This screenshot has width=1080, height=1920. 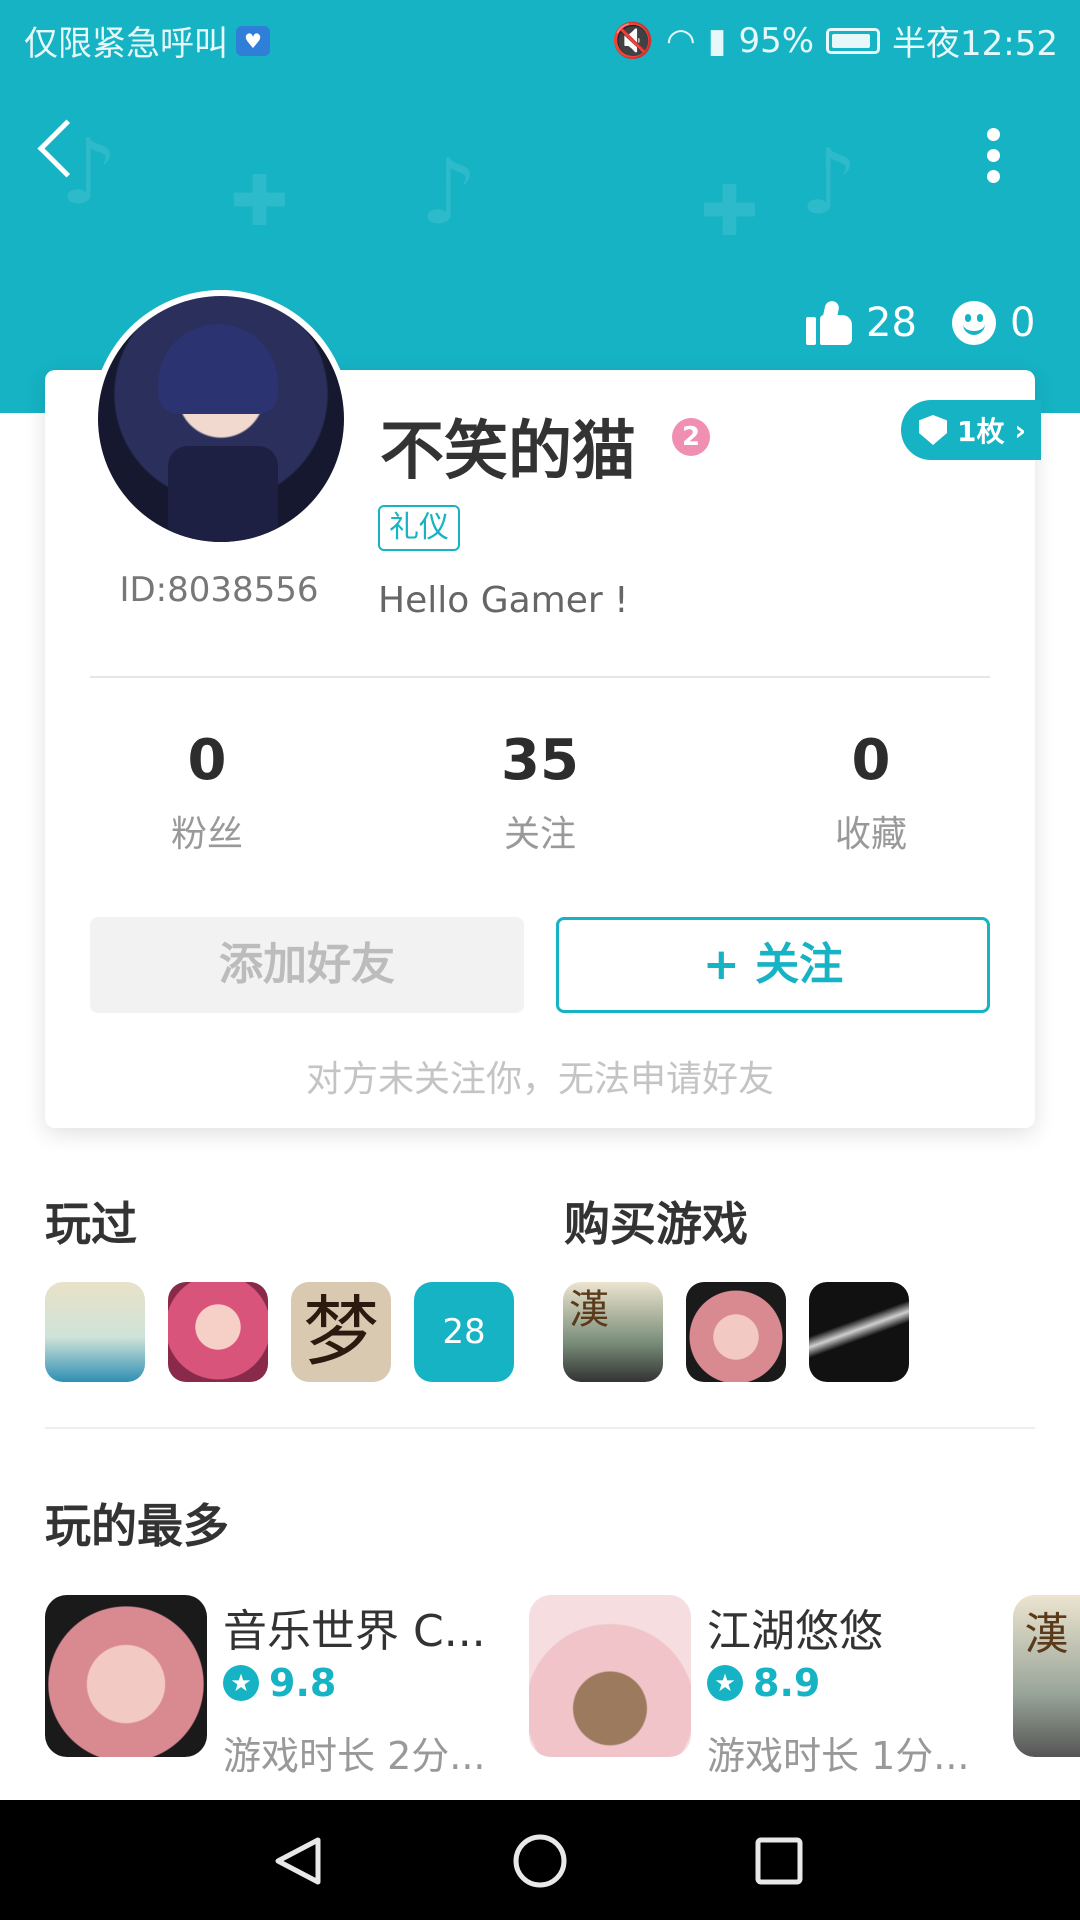 What do you see at coordinates (341, 1332) in the screenshot?
I see `played-game-icon: 梦` at bounding box center [341, 1332].